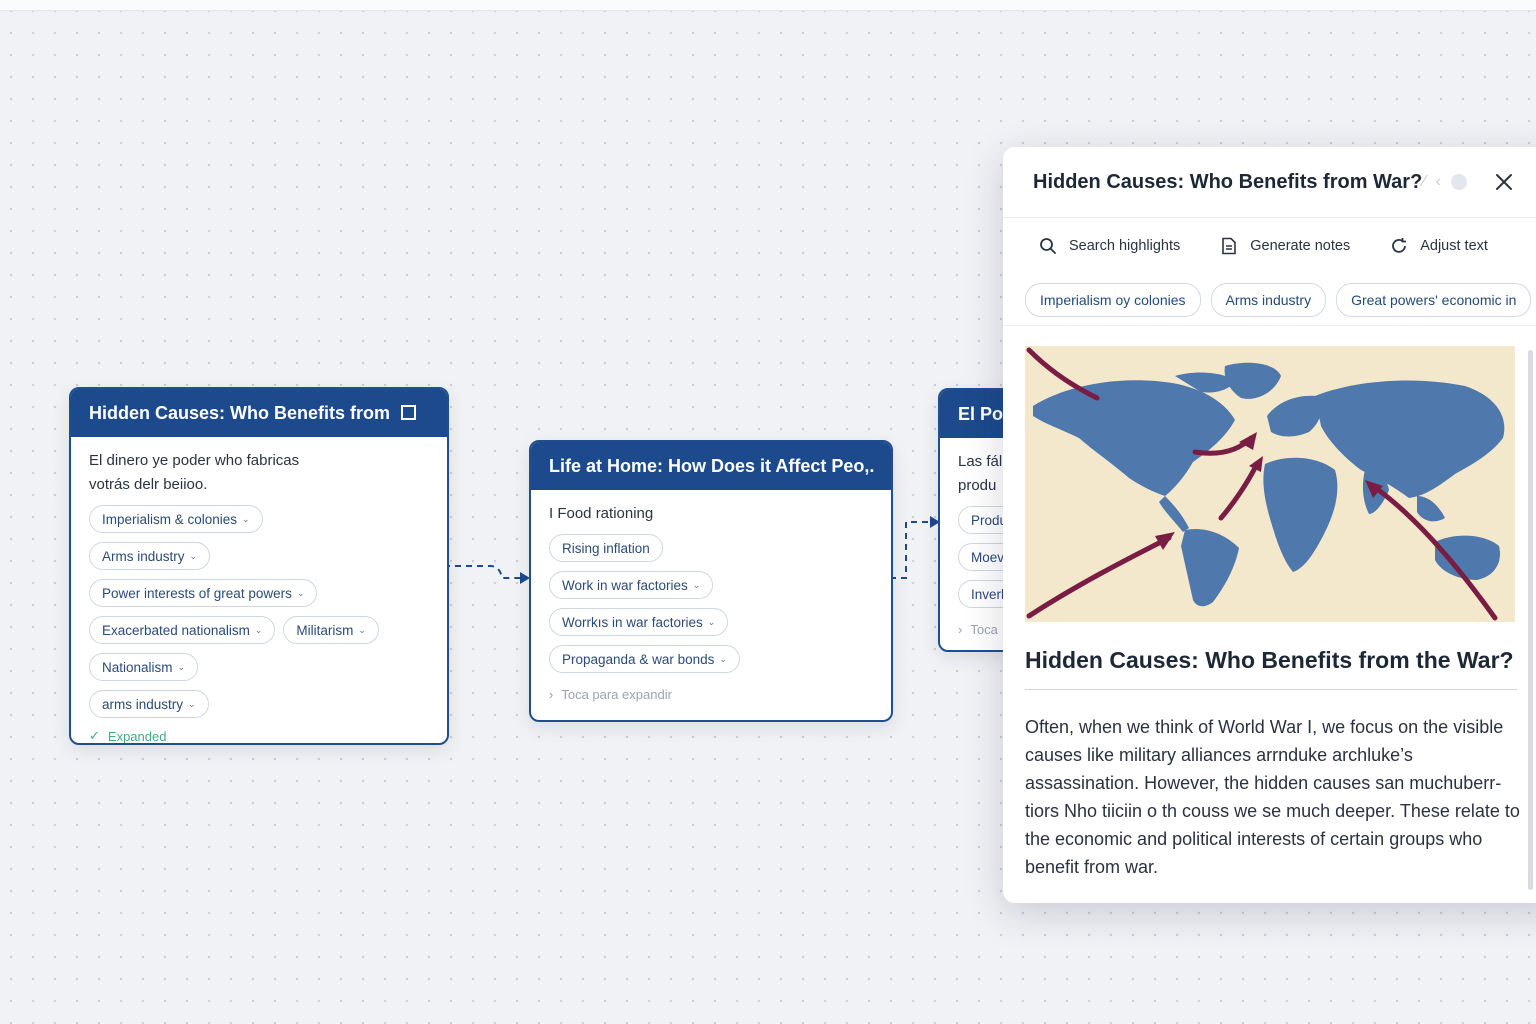 The image size is (1536, 1024). What do you see at coordinates (1113, 300) in the screenshot?
I see `tag-imperialism: Imperialism oy colonies` at bounding box center [1113, 300].